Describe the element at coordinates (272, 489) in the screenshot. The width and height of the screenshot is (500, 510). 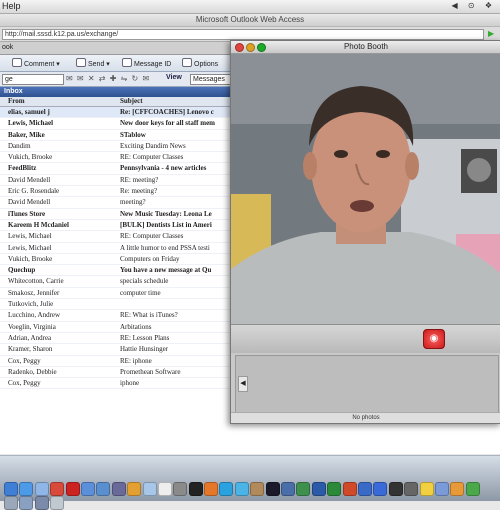
I see `dashboard-icon` at that location.